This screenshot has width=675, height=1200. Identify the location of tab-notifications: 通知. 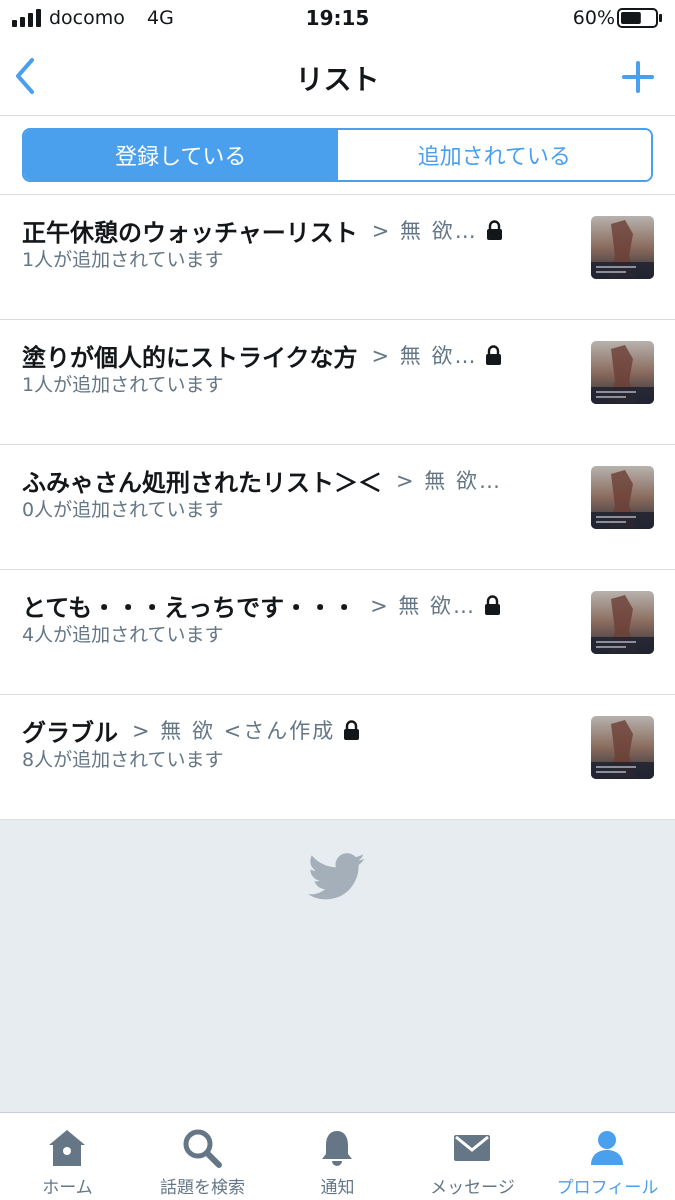
(337, 1156).